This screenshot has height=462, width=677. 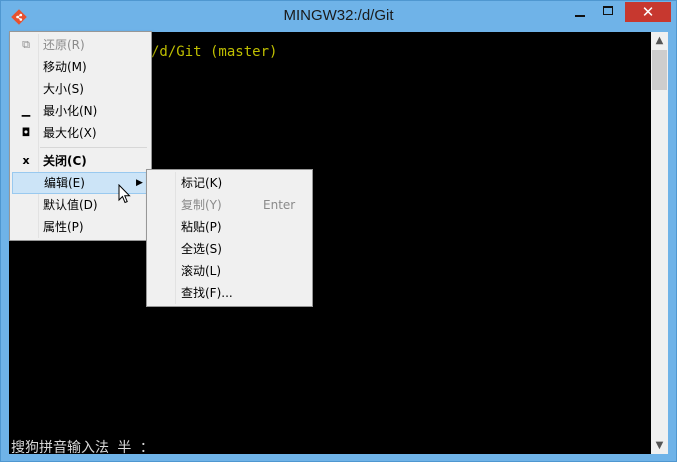 What do you see at coordinates (229, 271) in the screenshot?
I see `submenu-item-scroll: 滚动(L)` at bounding box center [229, 271].